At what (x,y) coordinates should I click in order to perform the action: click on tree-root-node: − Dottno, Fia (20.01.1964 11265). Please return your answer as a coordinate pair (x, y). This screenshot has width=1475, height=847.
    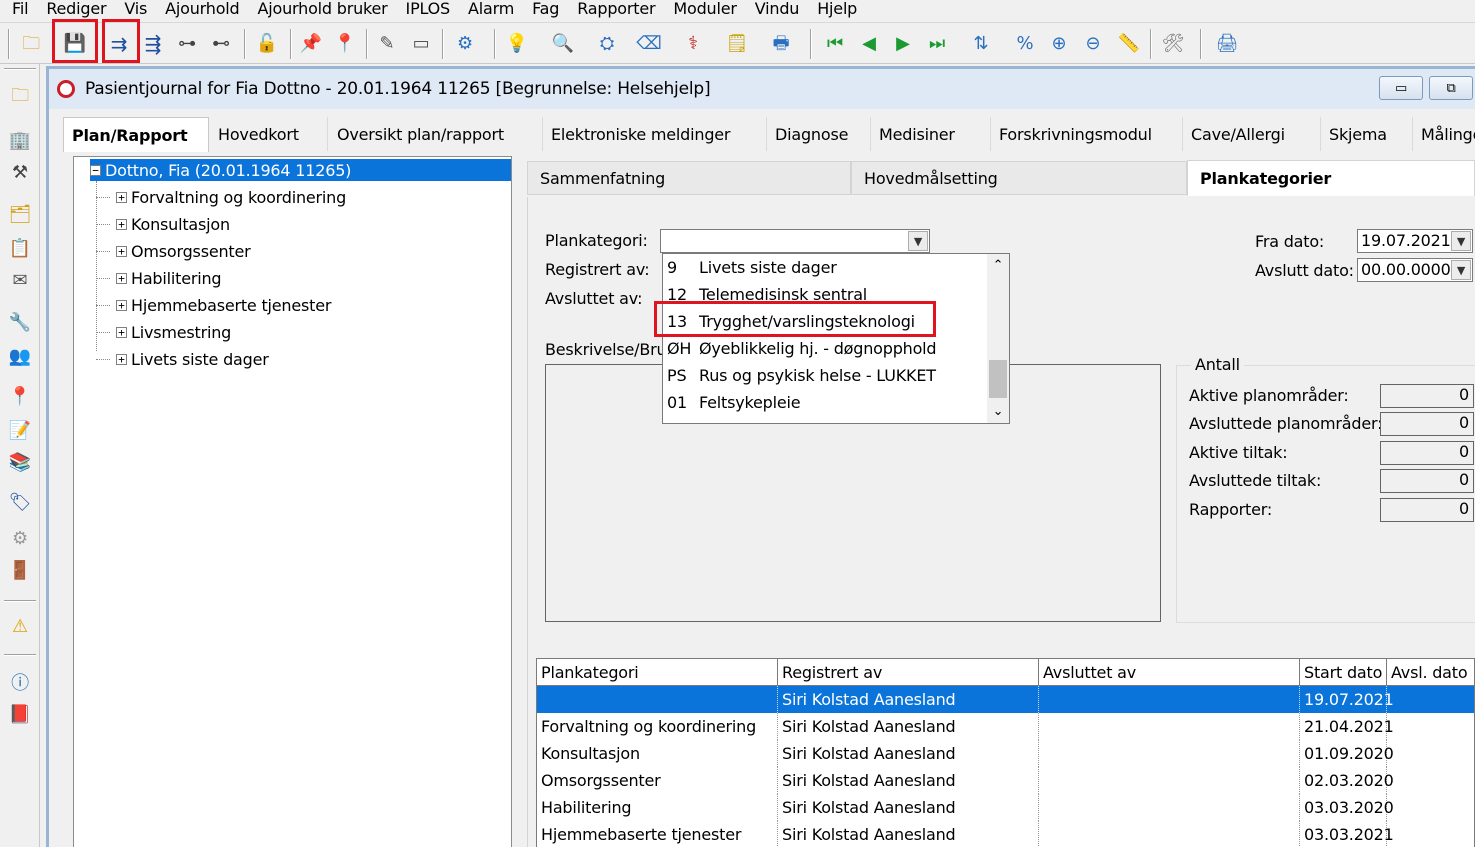
    Looking at the image, I should click on (300, 170).